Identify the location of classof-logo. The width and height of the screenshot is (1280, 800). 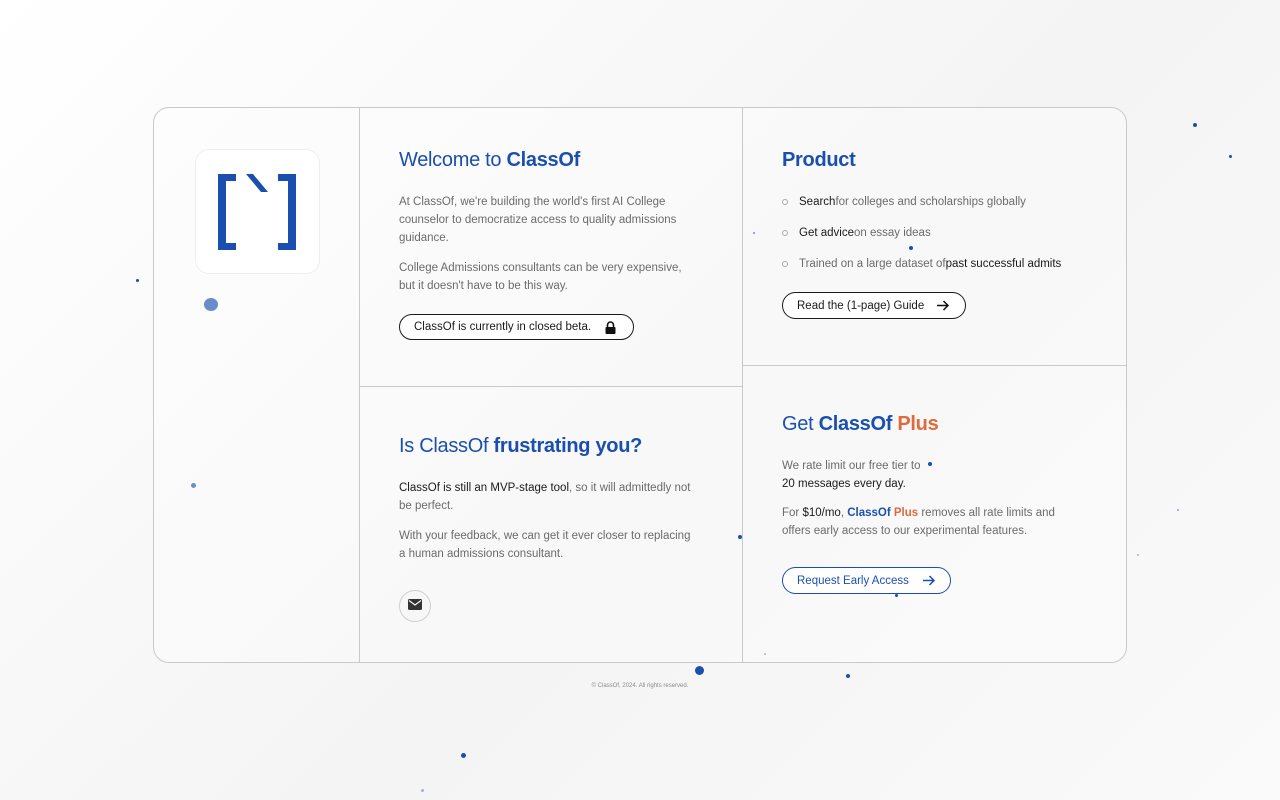
(257, 211).